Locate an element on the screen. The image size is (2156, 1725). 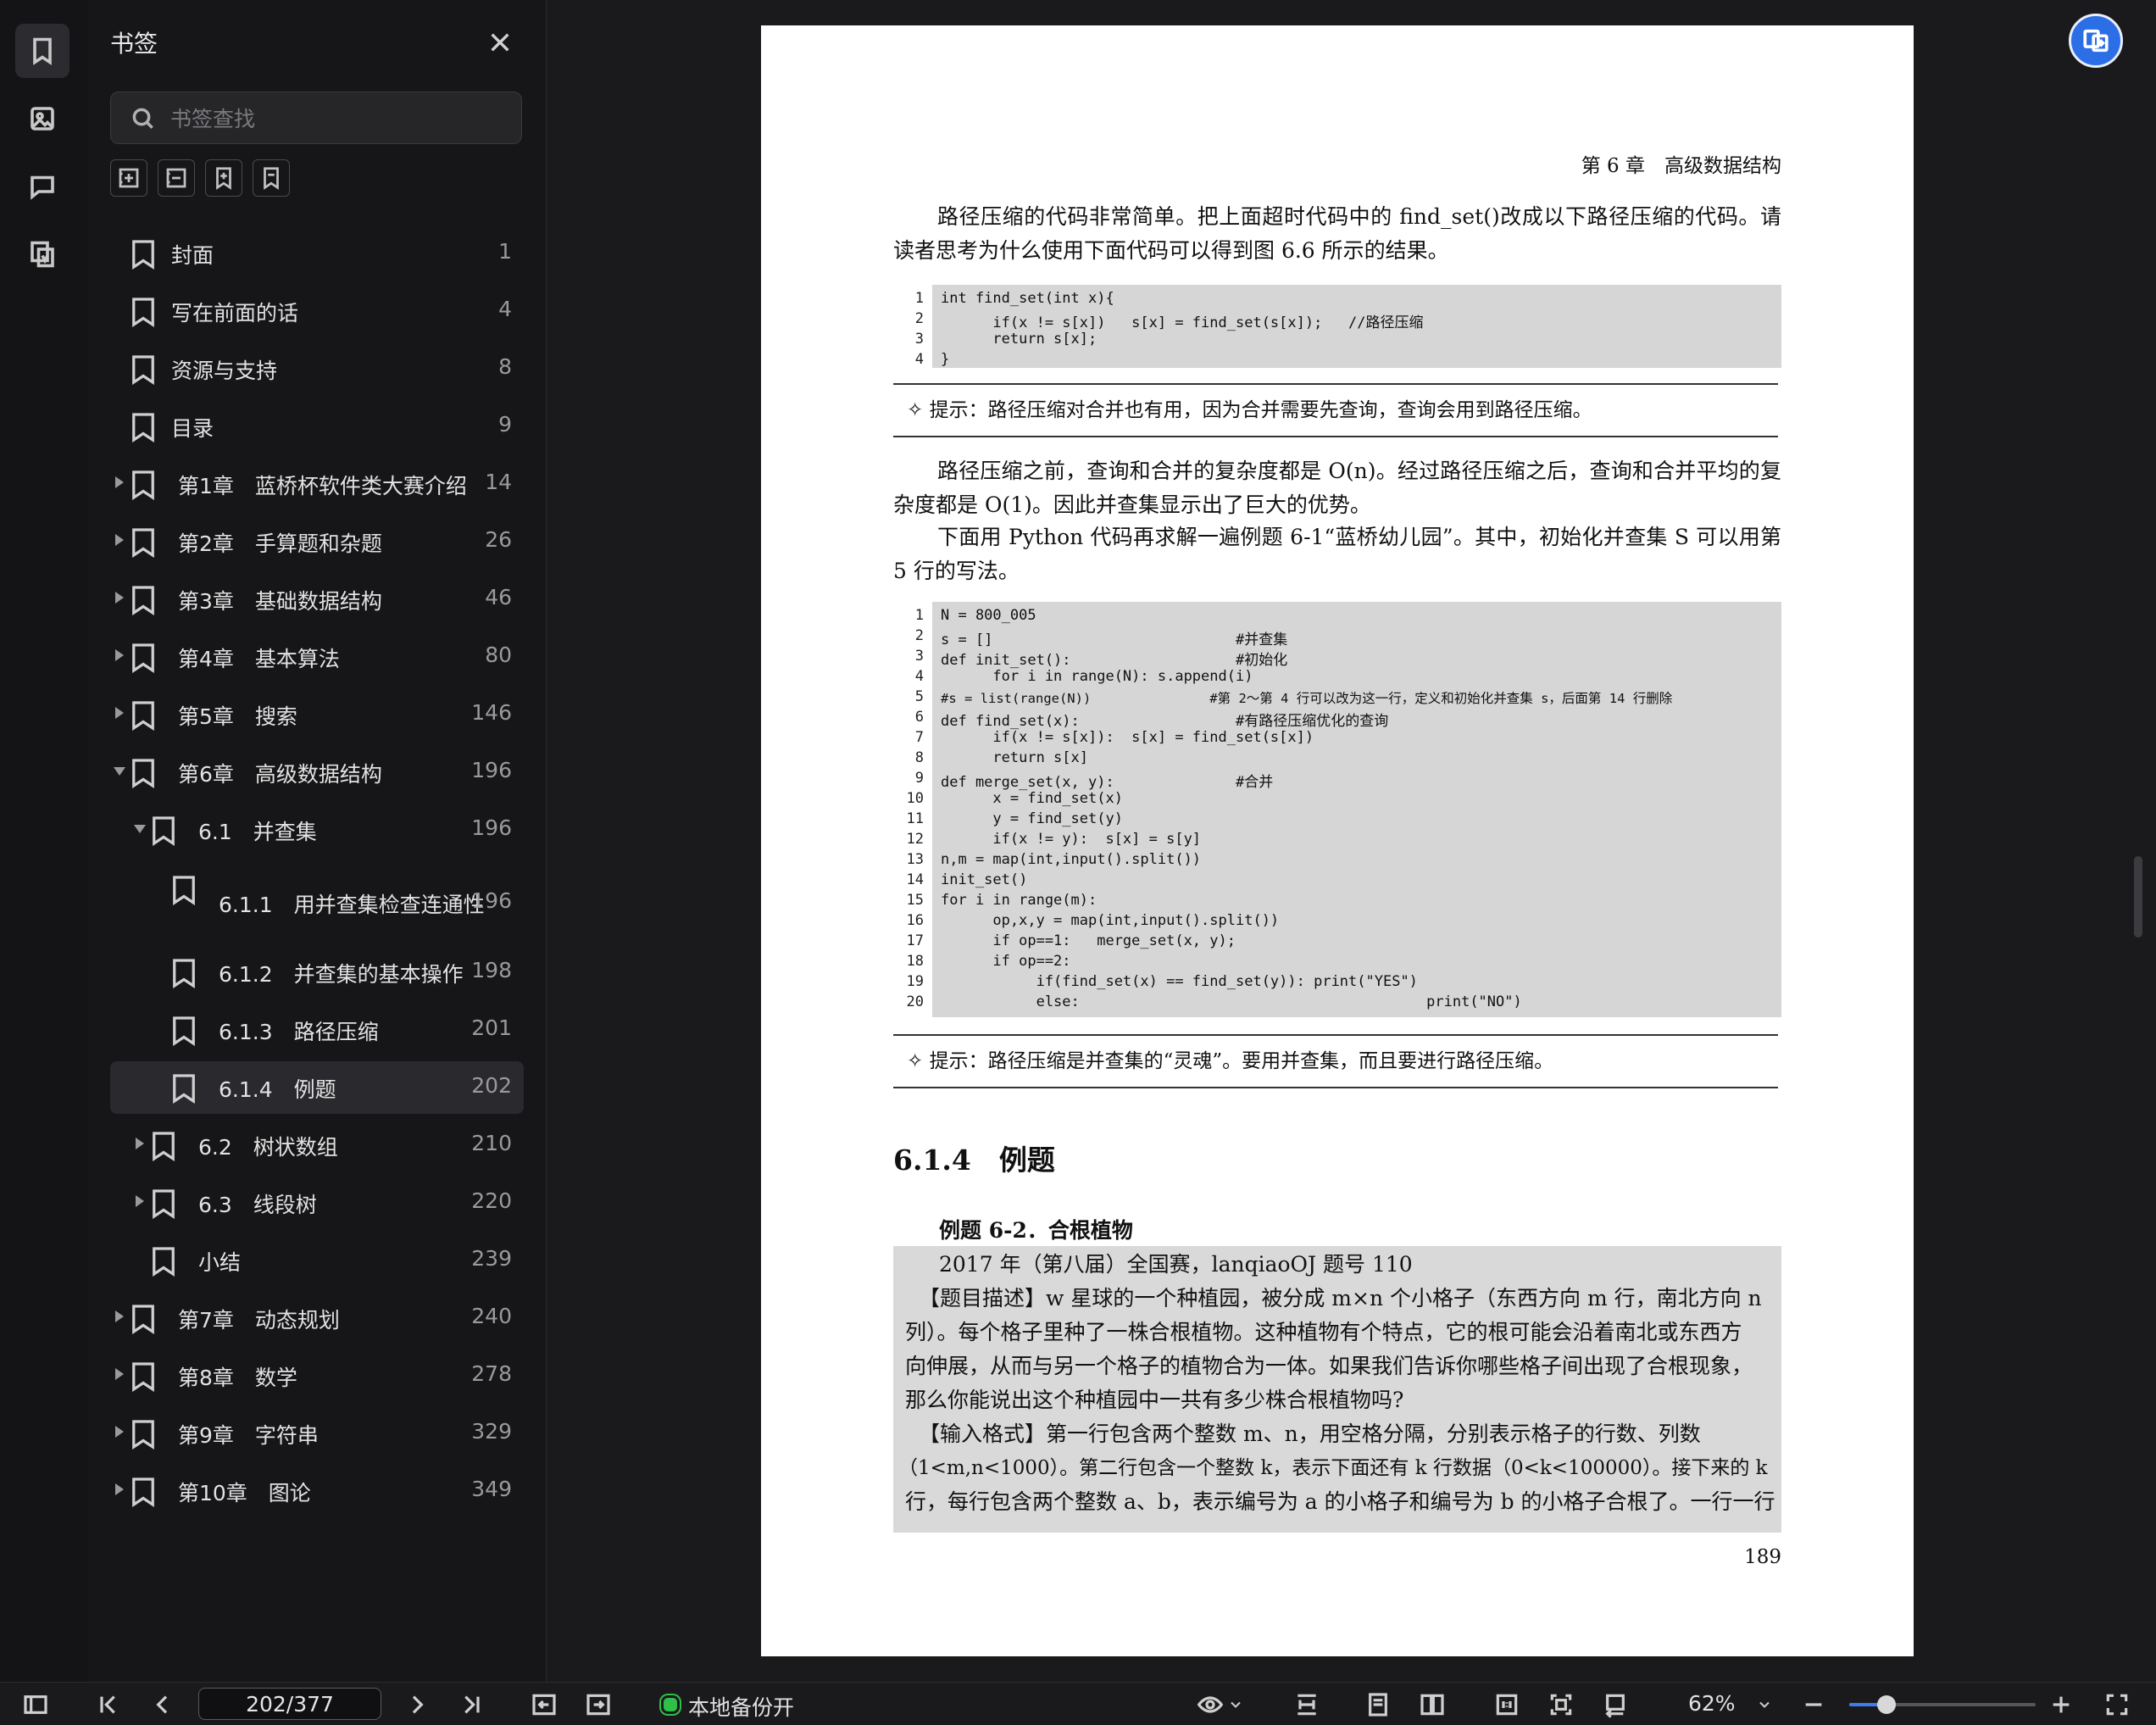
expand-all-button is located at coordinates (128, 178).